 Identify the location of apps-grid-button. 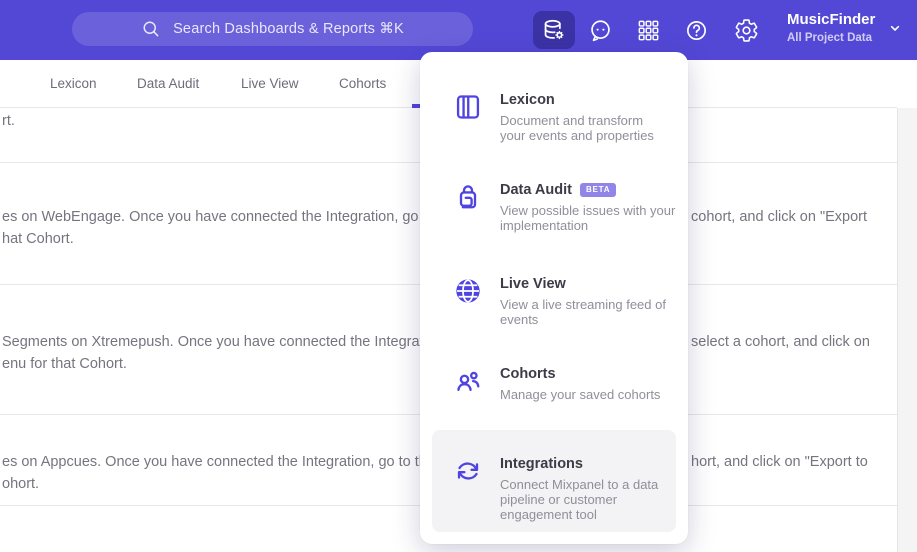
(648, 30).